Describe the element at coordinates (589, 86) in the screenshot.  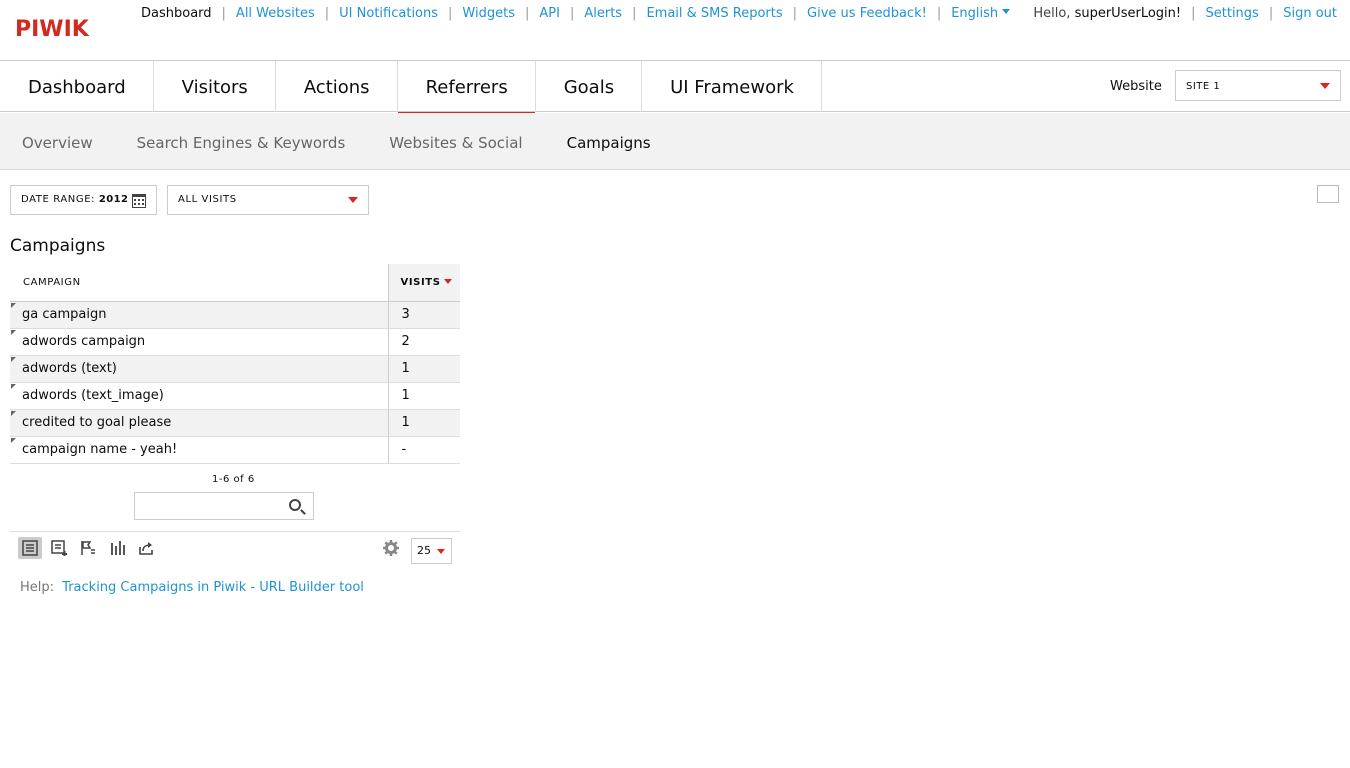
I see `tab-goals: Goals` at that location.